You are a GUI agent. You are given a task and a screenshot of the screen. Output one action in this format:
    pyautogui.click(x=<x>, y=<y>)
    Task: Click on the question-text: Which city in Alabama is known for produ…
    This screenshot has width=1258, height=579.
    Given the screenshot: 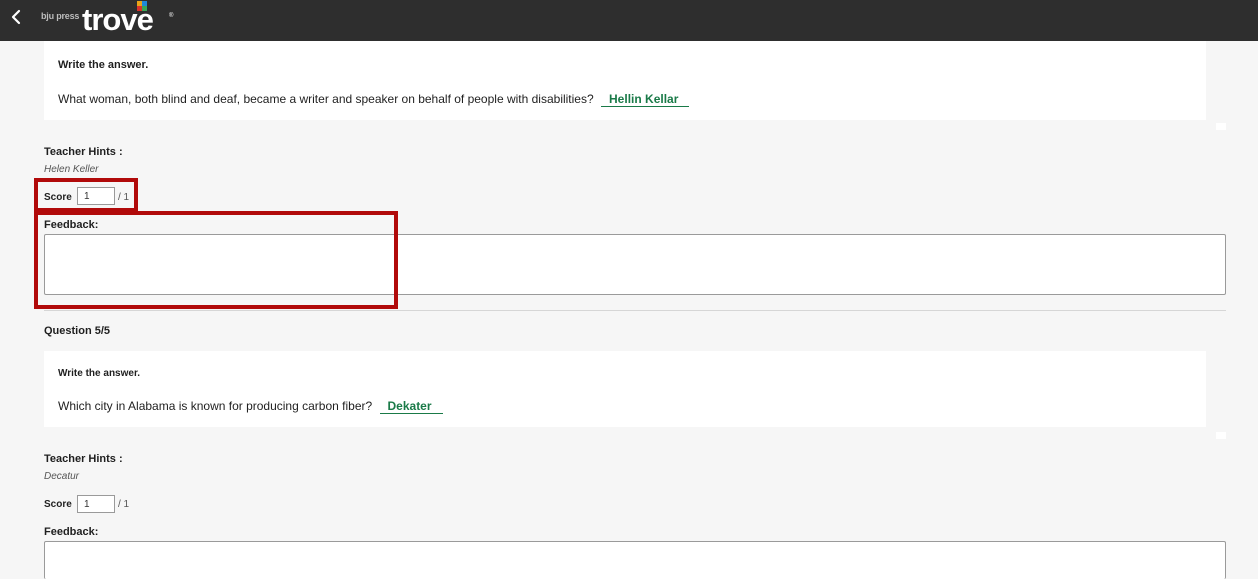 What is the action you would take?
    pyautogui.click(x=250, y=406)
    